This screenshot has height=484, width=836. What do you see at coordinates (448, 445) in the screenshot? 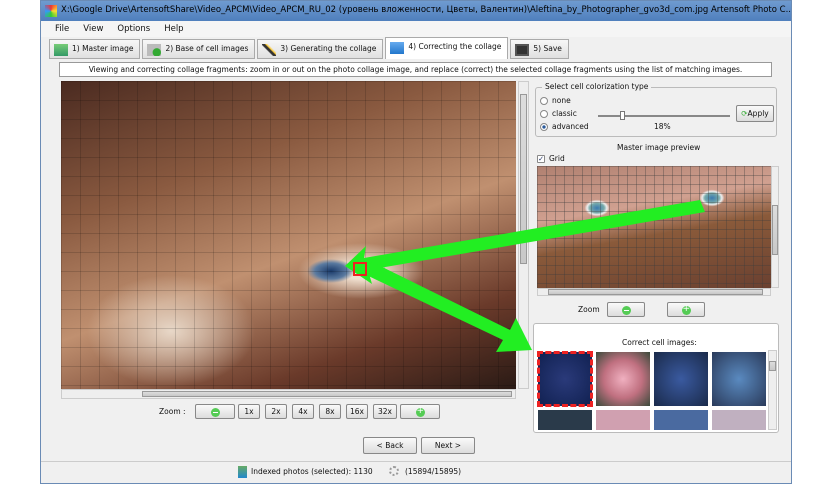
I see `next-button: Next >` at bounding box center [448, 445].